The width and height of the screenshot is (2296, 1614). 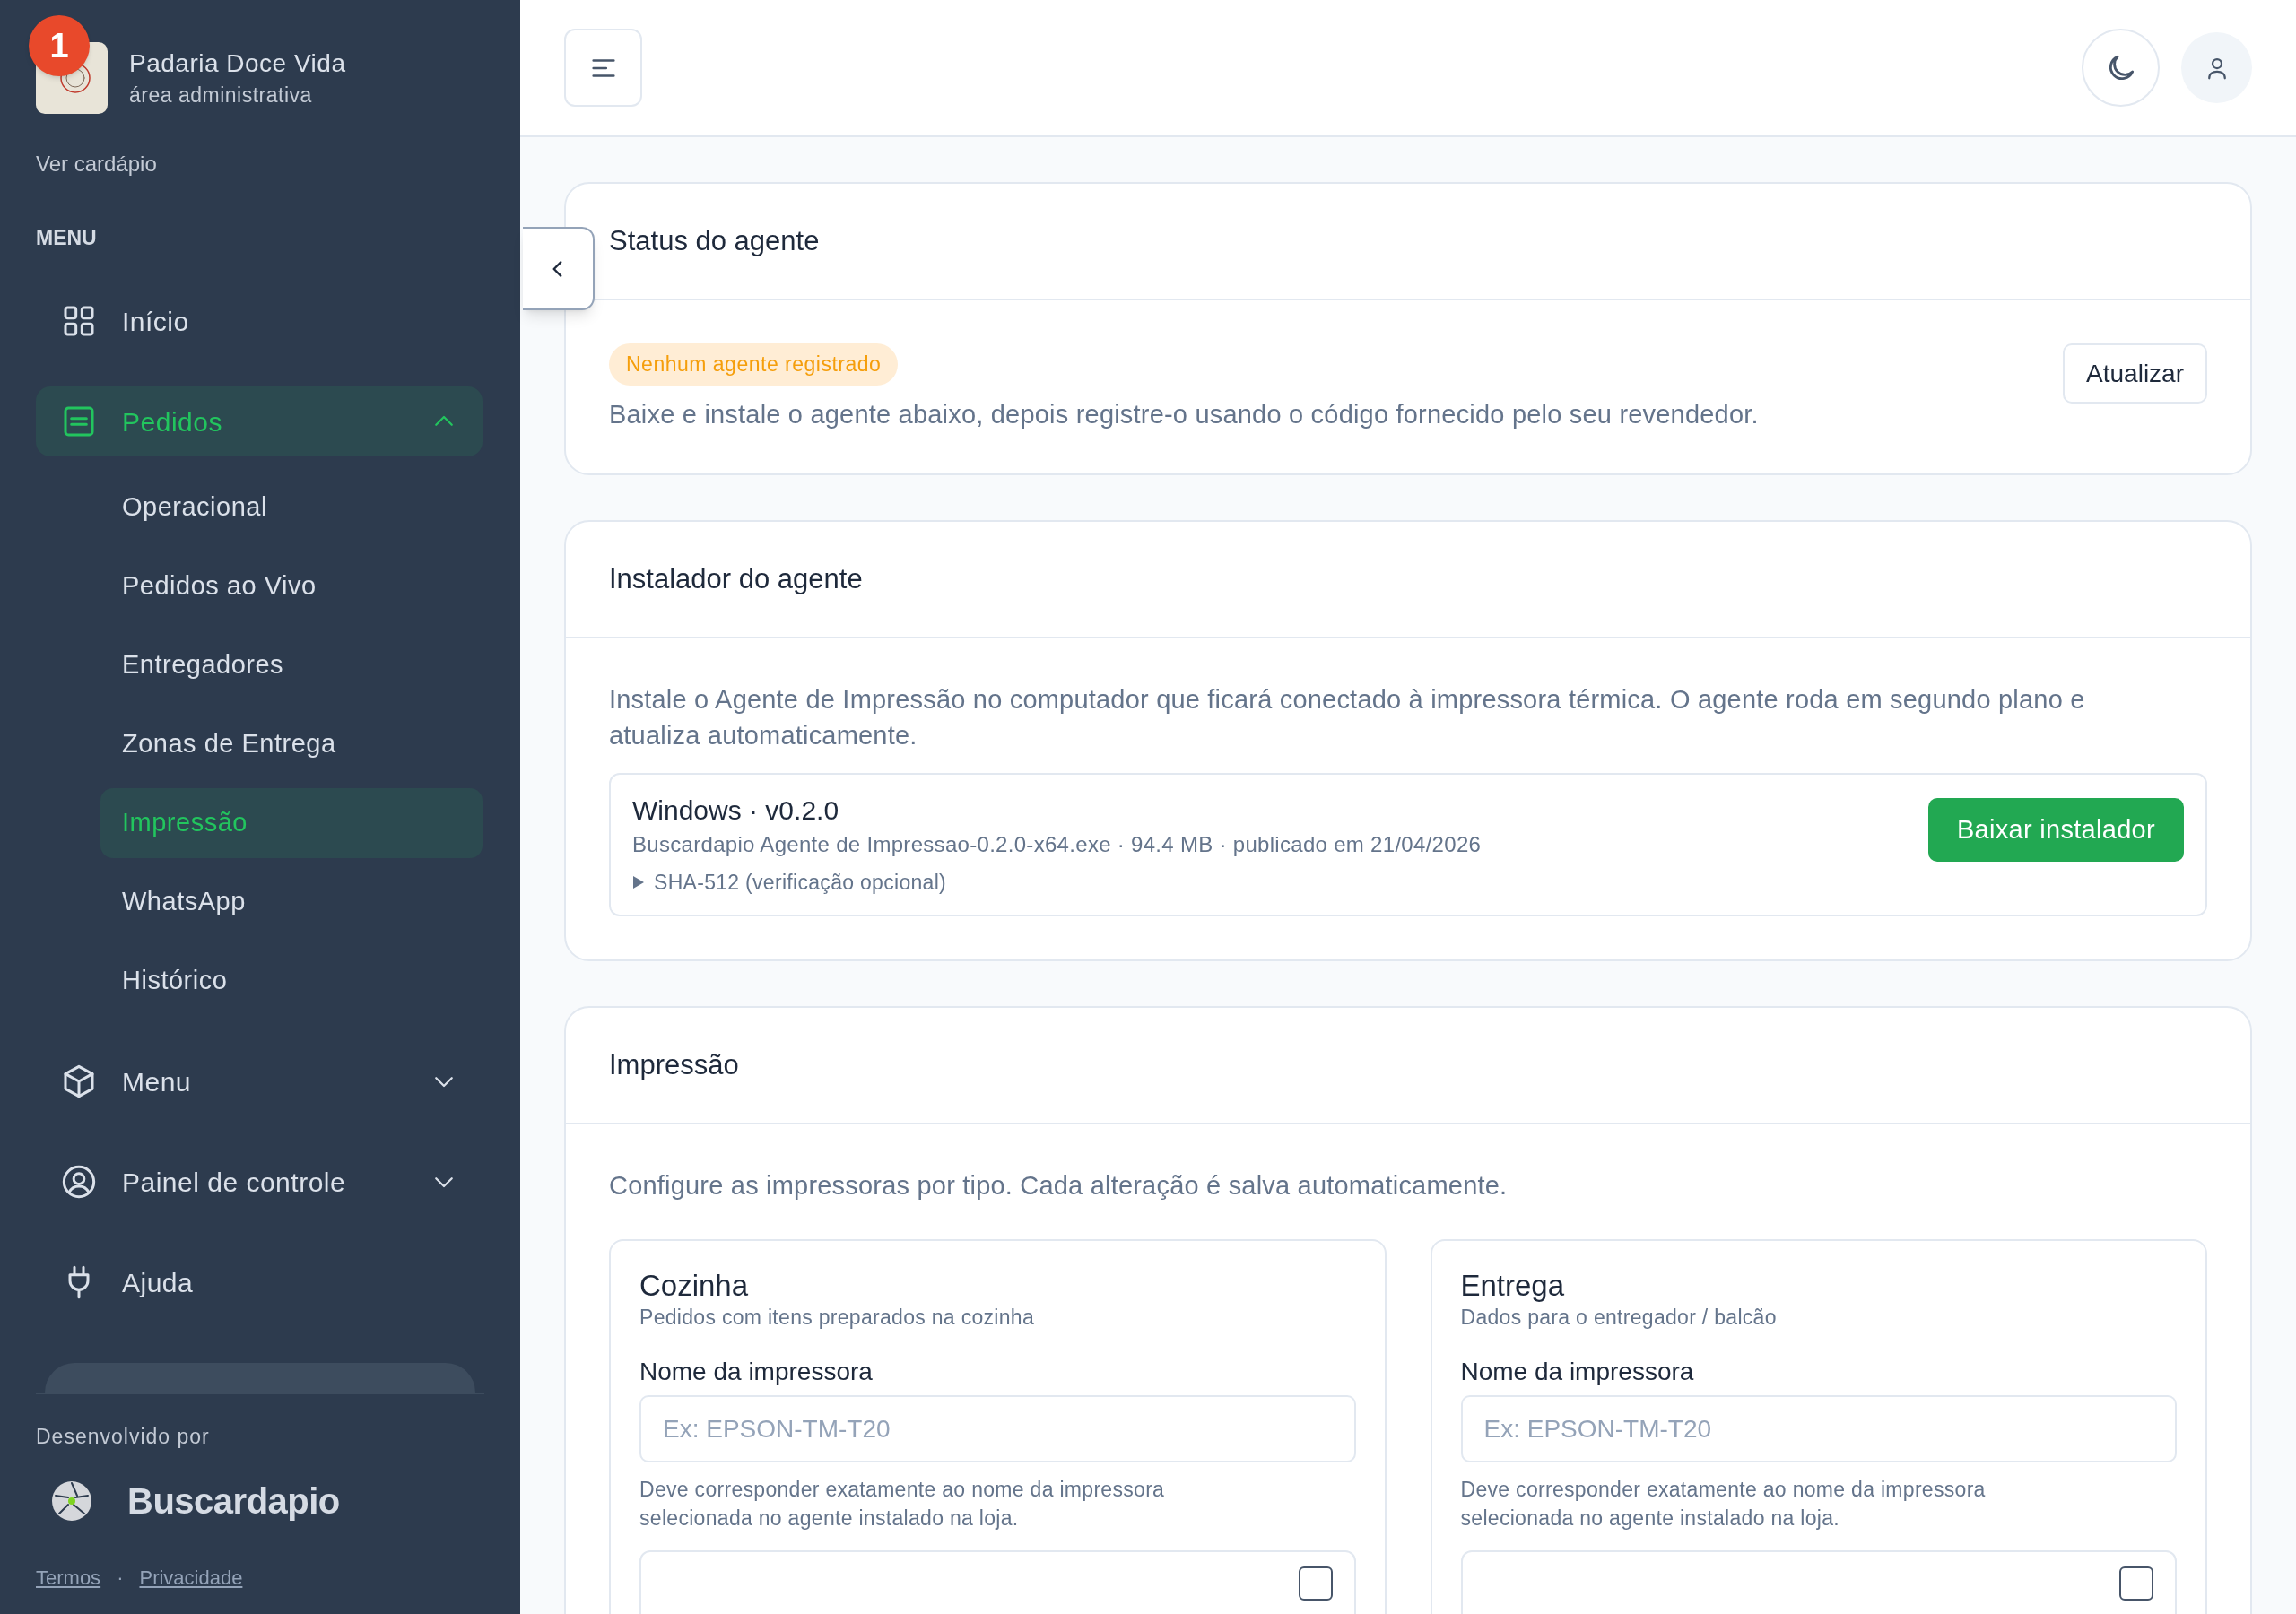 What do you see at coordinates (1347, 717) in the screenshot?
I see `installer-description: Instale o Agente de Impressão no computador que ficará conectado à impressora térmica. O agente roda em segundo plano e atualiza automaticamente.` at bounding box center [1347, 717].